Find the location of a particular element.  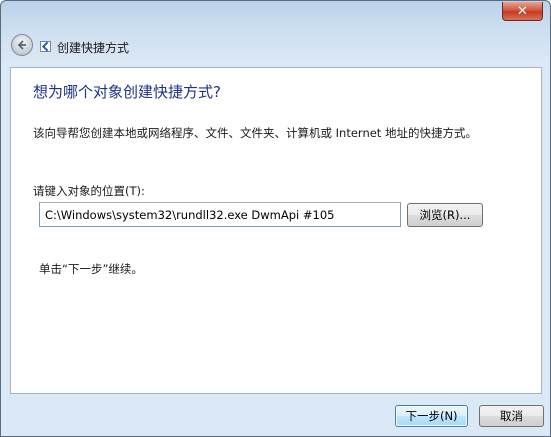

shortcut-icon is located at coordinates (45, 46).